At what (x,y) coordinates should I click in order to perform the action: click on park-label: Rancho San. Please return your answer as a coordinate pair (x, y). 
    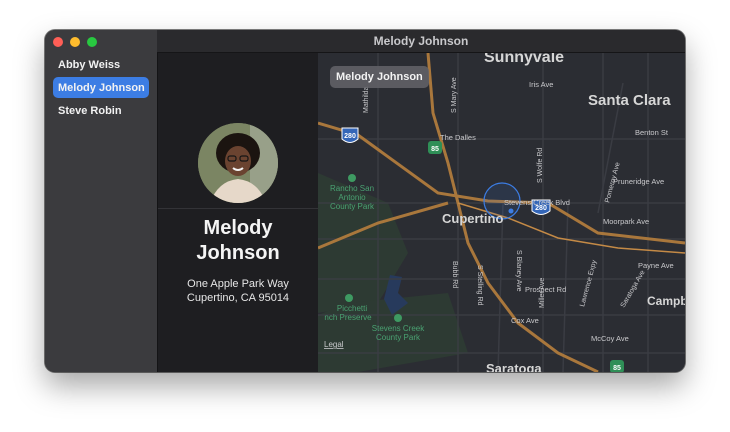
    Looking at the image, I should click on (352, 188).